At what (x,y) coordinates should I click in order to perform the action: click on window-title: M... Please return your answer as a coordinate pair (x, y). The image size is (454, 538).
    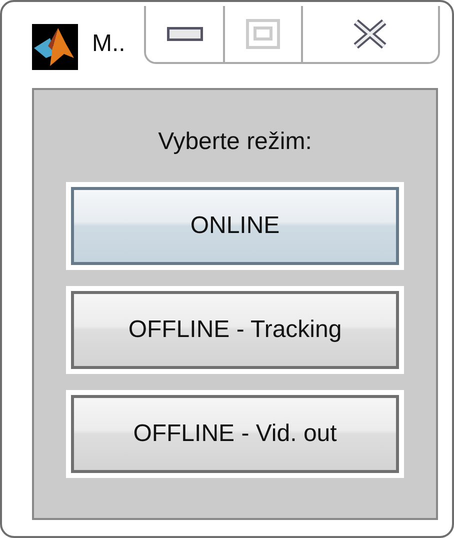
    Looking at the image, I should click on (109, 44).